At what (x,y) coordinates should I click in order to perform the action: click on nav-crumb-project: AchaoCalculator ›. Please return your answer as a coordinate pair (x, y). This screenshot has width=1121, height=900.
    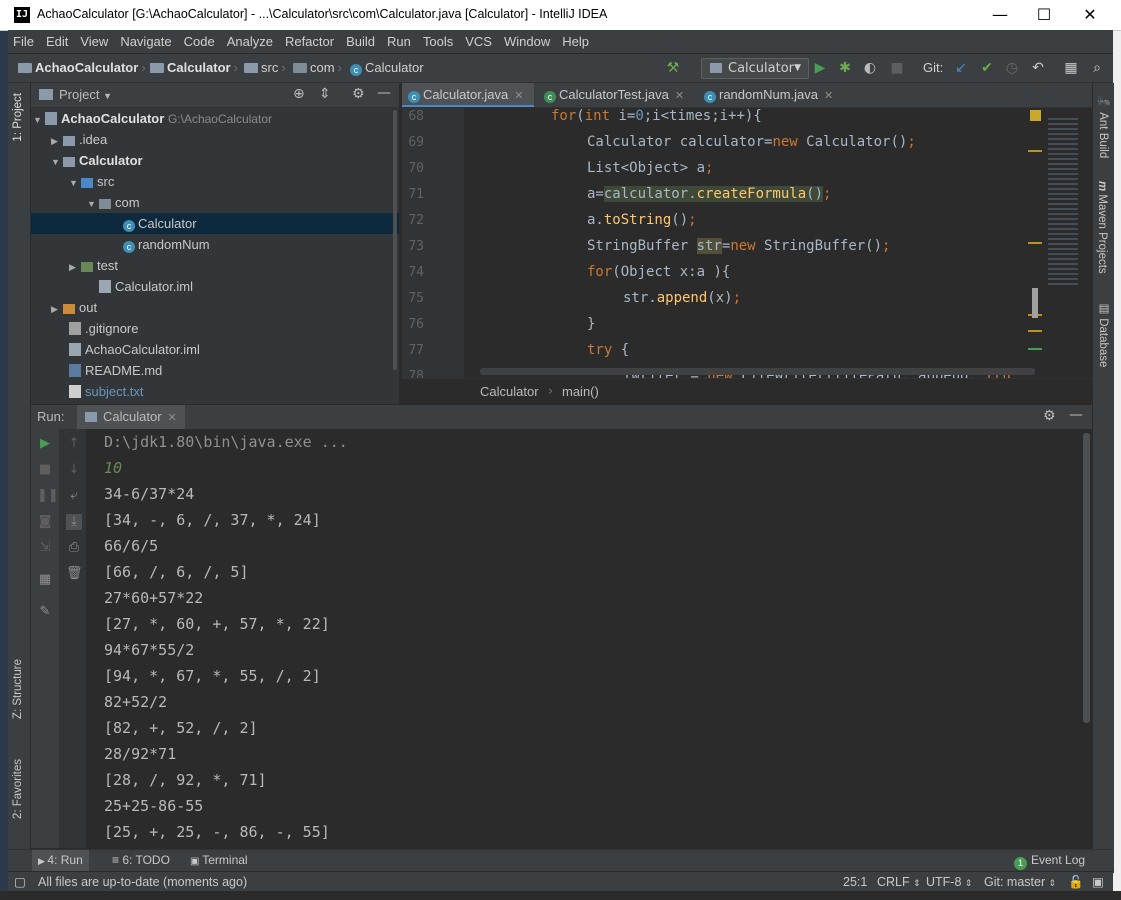
    Looking at the image, I should click on (83, 68).